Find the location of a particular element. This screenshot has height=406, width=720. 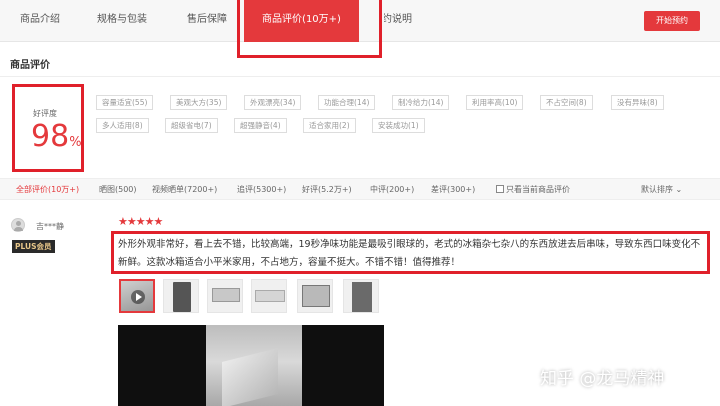

current-product-only-toggle: 只看当前商品评价 is located at coordinates (533, 189).